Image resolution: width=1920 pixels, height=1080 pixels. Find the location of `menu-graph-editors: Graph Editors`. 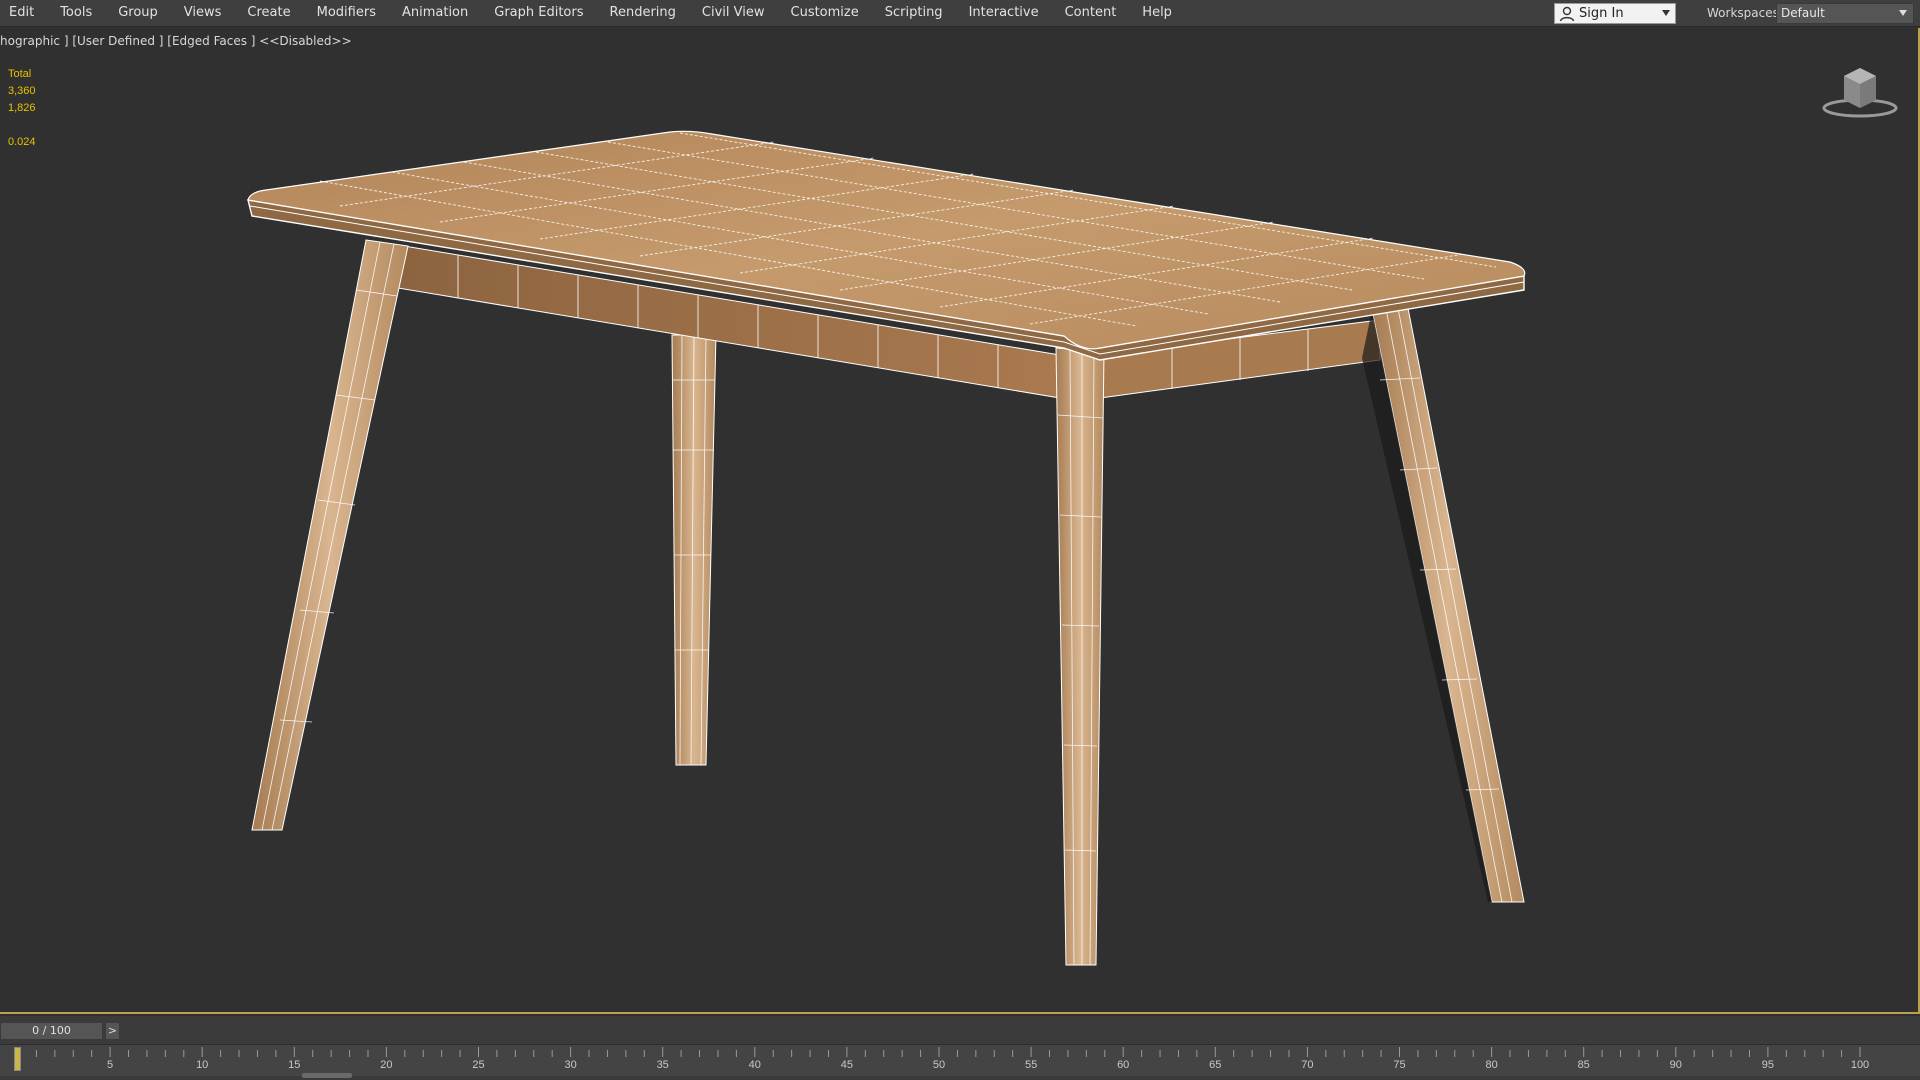

menu-graph-editors: Graph Editors is located at coordinates (538, 13).